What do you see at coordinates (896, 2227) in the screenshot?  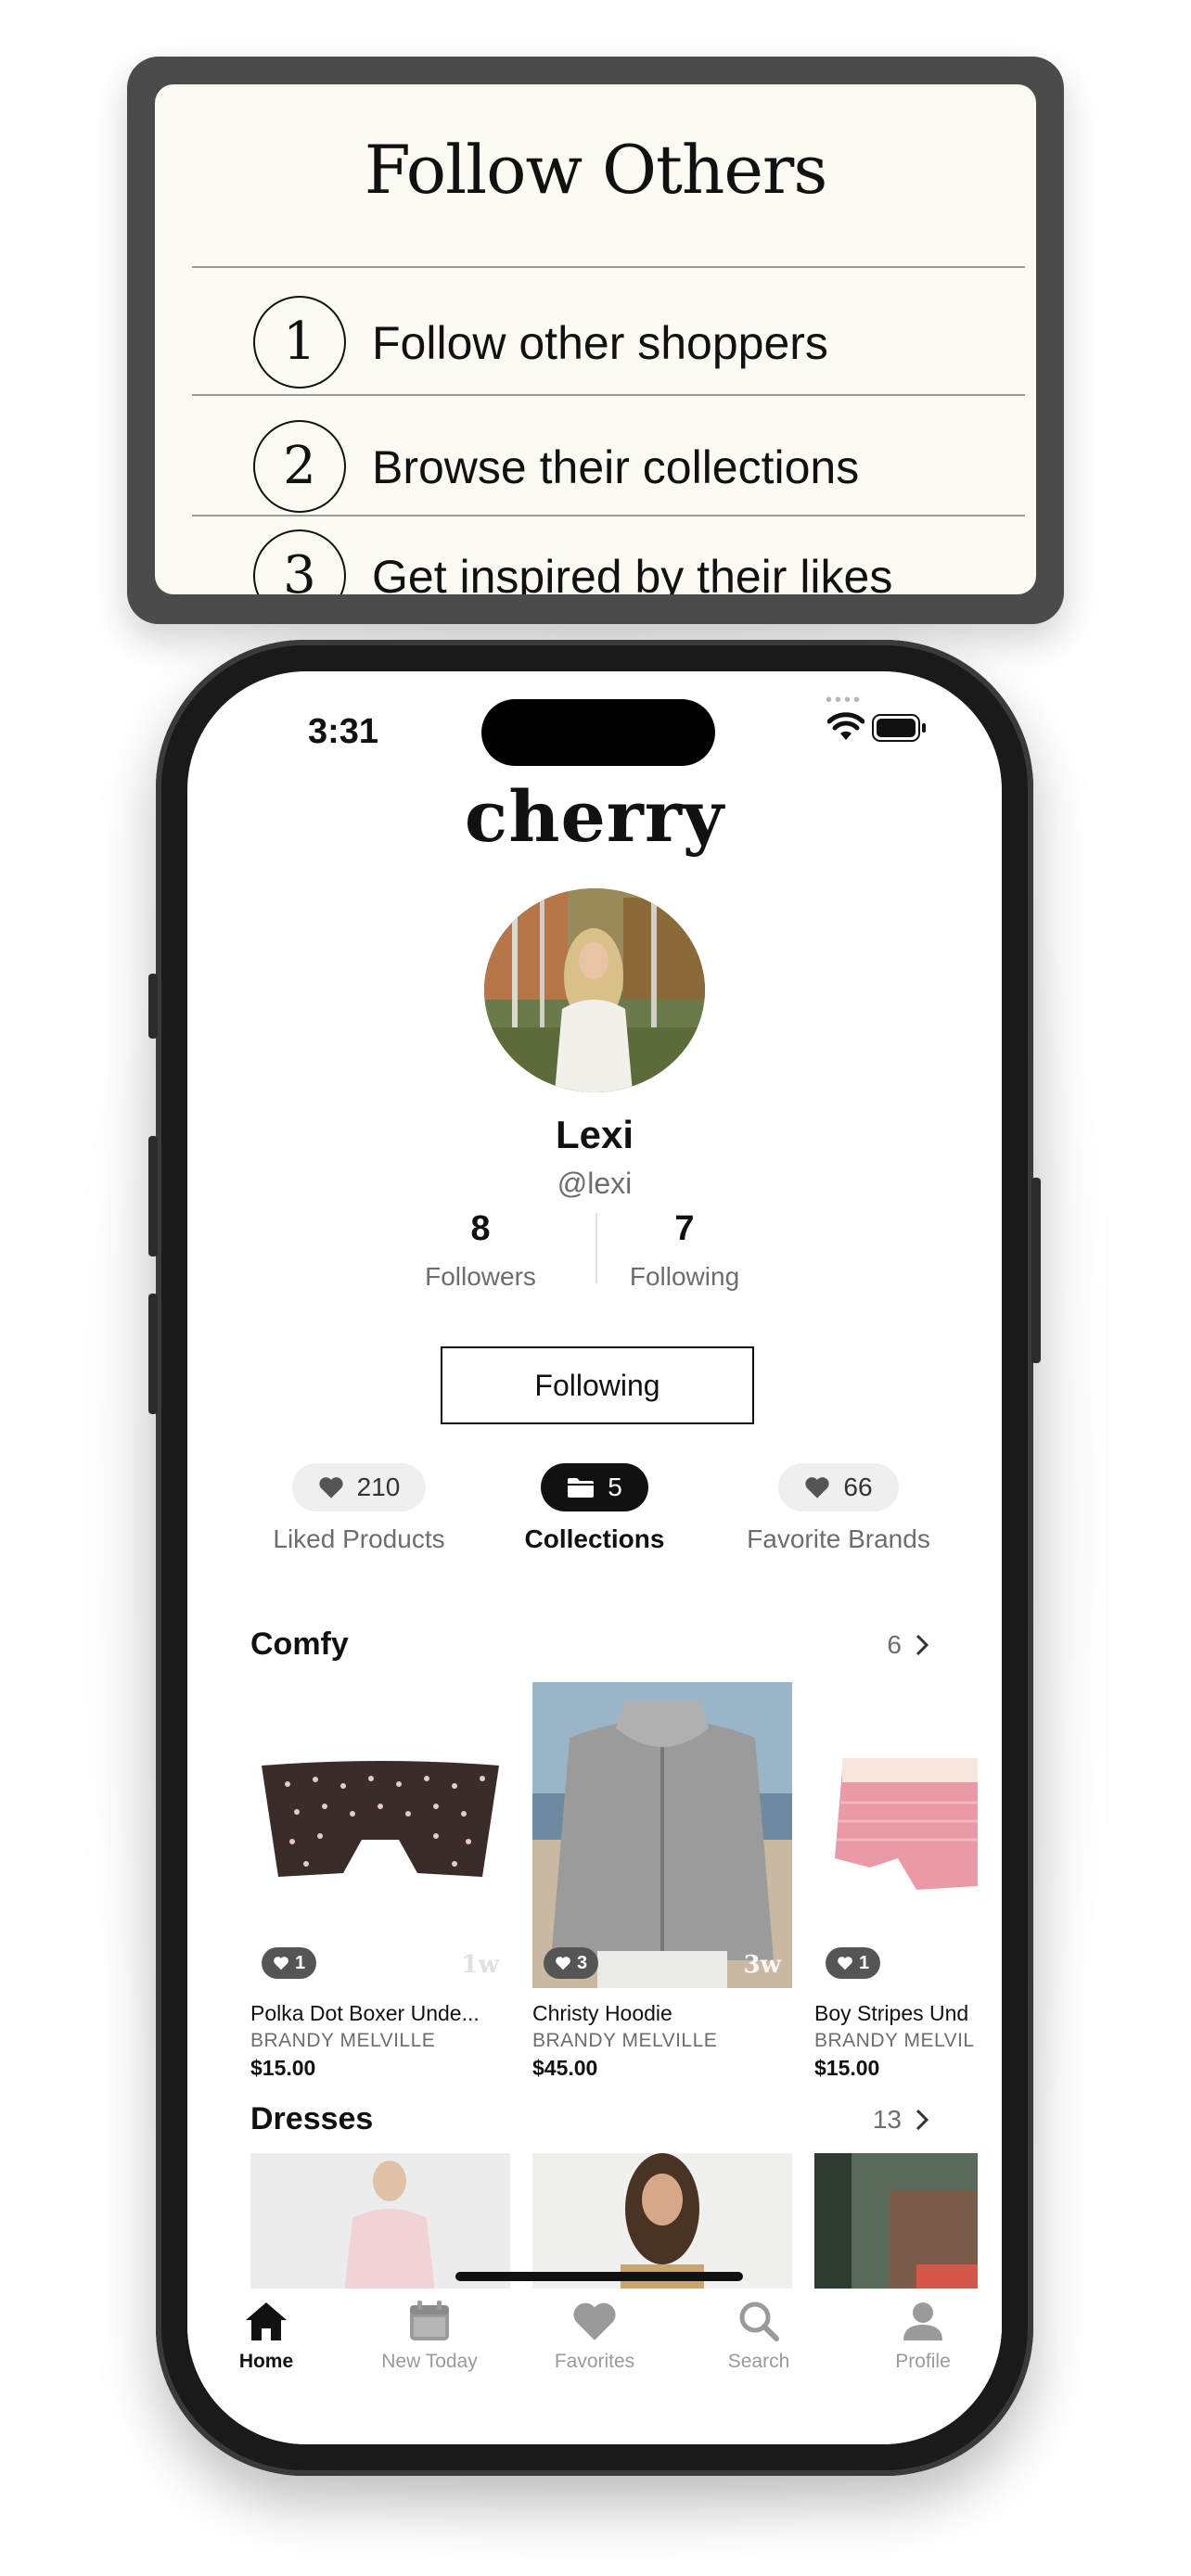 I see `dress-thumbnail` at bounding box center [896, 2227].